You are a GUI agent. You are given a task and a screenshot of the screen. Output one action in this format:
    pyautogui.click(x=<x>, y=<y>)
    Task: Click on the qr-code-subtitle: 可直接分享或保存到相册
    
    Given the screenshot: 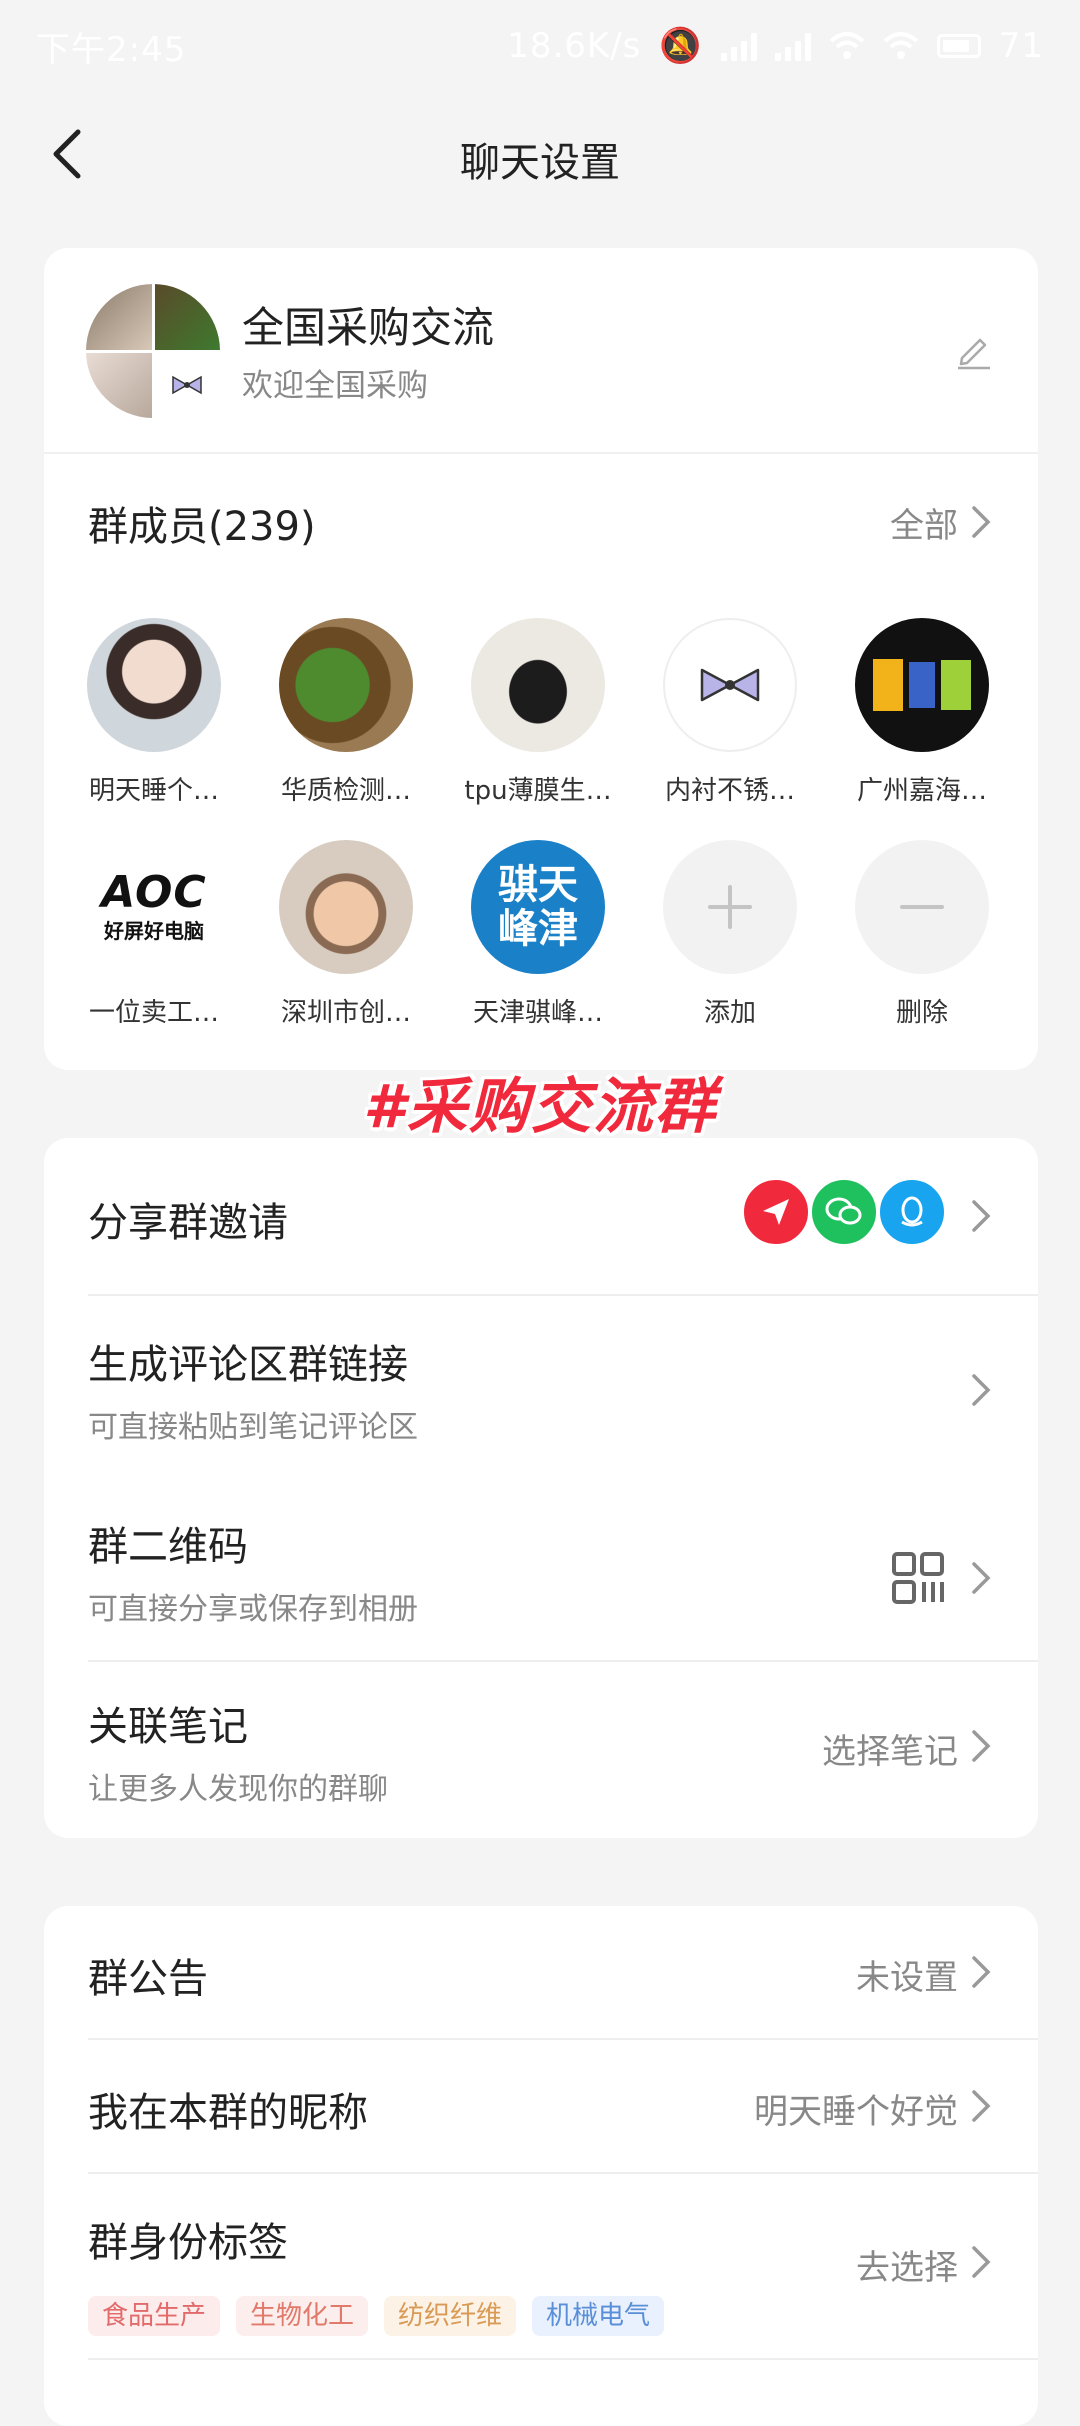 What is the action you would take?
    pyautogui.click(x=253, y=1609)
    